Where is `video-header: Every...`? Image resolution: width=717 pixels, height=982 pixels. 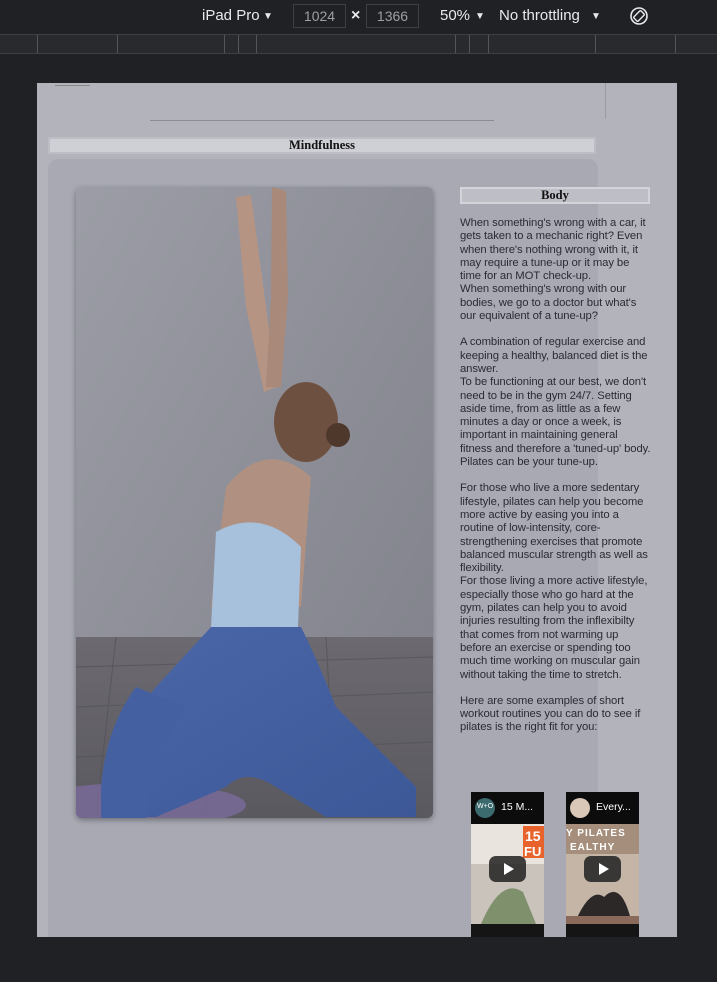
video-header: Every... is located at coordinates (602, 808).